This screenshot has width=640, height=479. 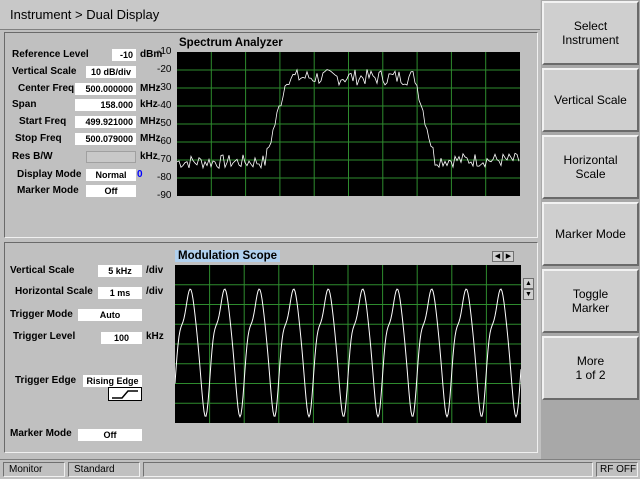 What do you see at coordinates (231, 43) in the screenshot?
I see `spectrum-plot-title: Spectrum Analyzer` at bounding box center [231, 43].